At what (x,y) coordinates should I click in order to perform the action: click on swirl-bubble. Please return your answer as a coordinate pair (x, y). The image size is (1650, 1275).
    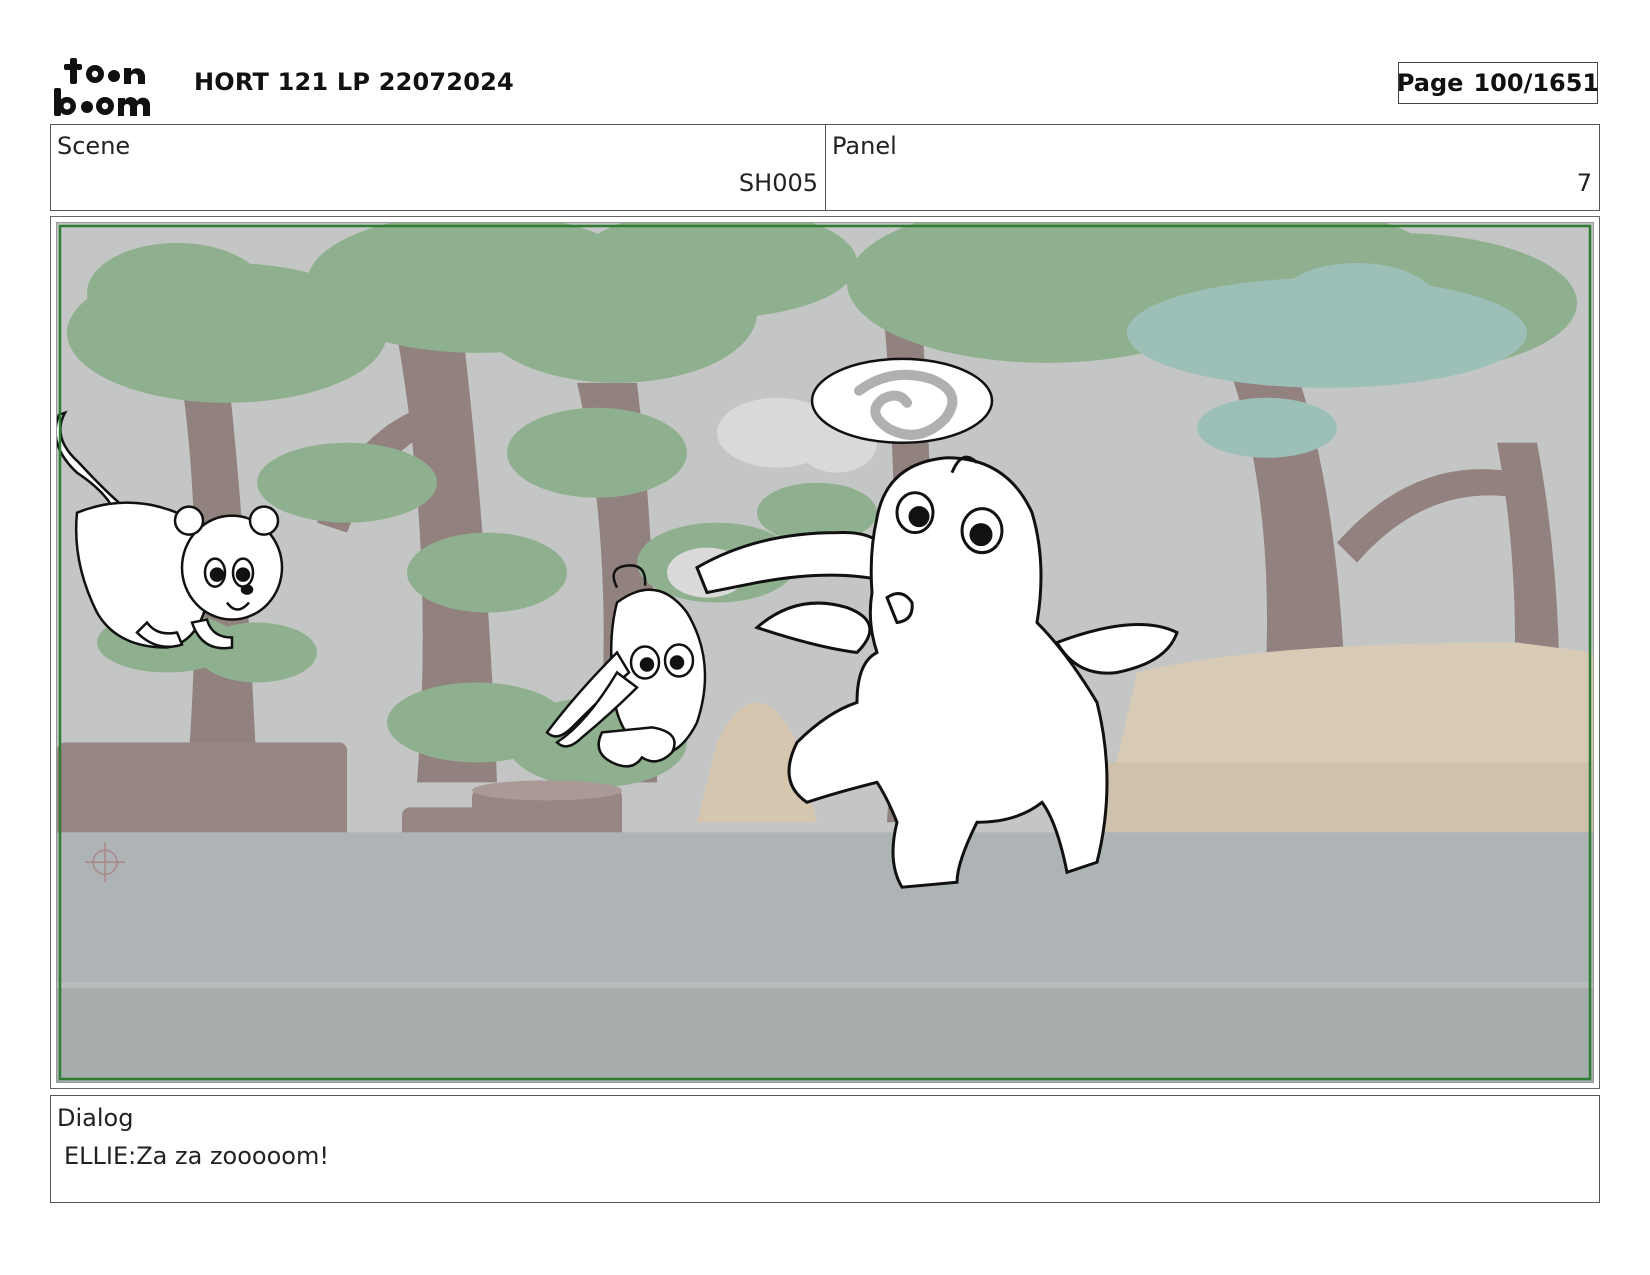
    Looking at the image, I should click on (902, 400).